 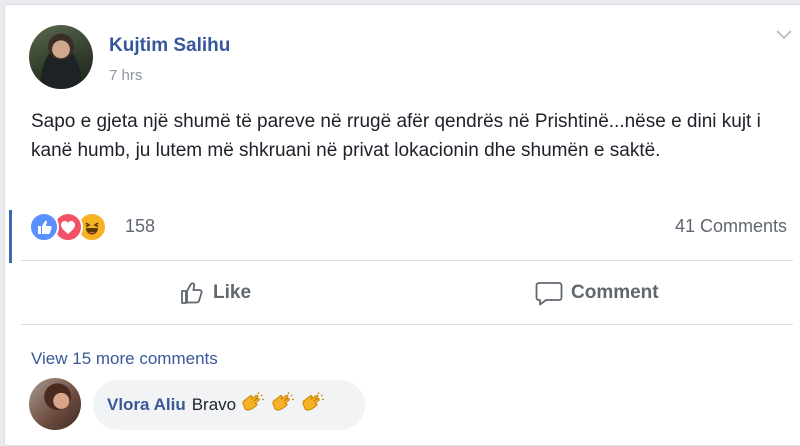 What do you see at coordinates (124, 359) in the screenshot?
I see `view-more-comments-link: View 15 more comments` at bounding box center [124, 359].